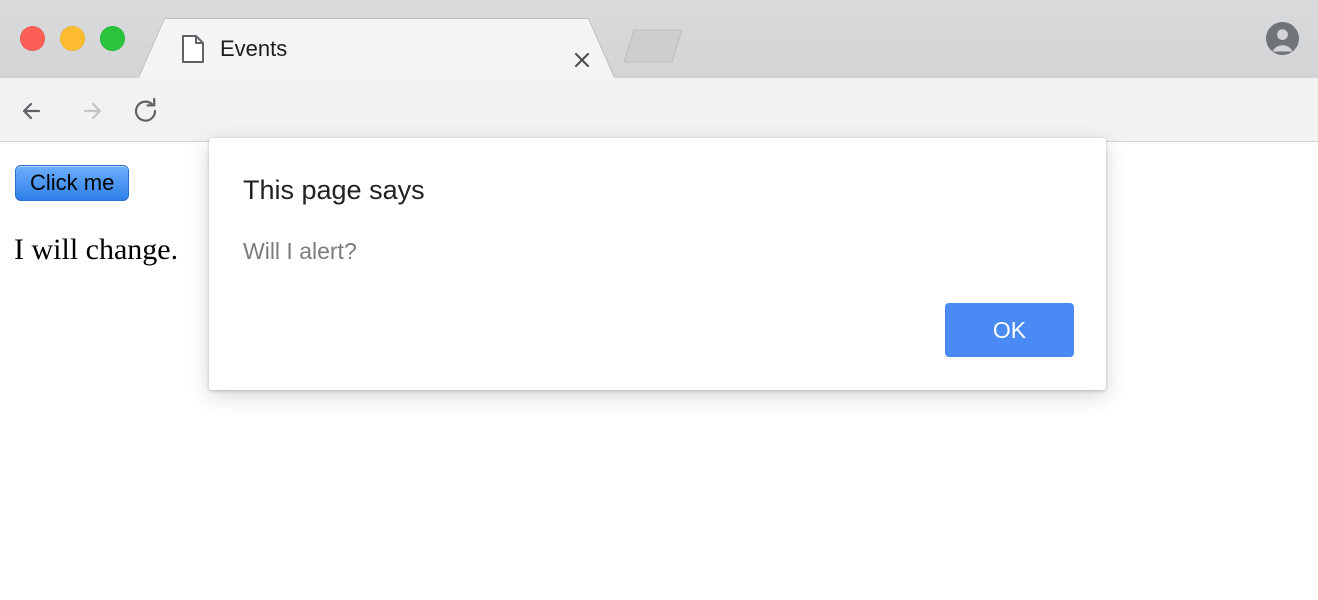 The image size is (1318, 600). What do you see at coordinates (72, 183) in the screenshot?
I see `click-me-button: Click me` at bounding box center [72, 183].